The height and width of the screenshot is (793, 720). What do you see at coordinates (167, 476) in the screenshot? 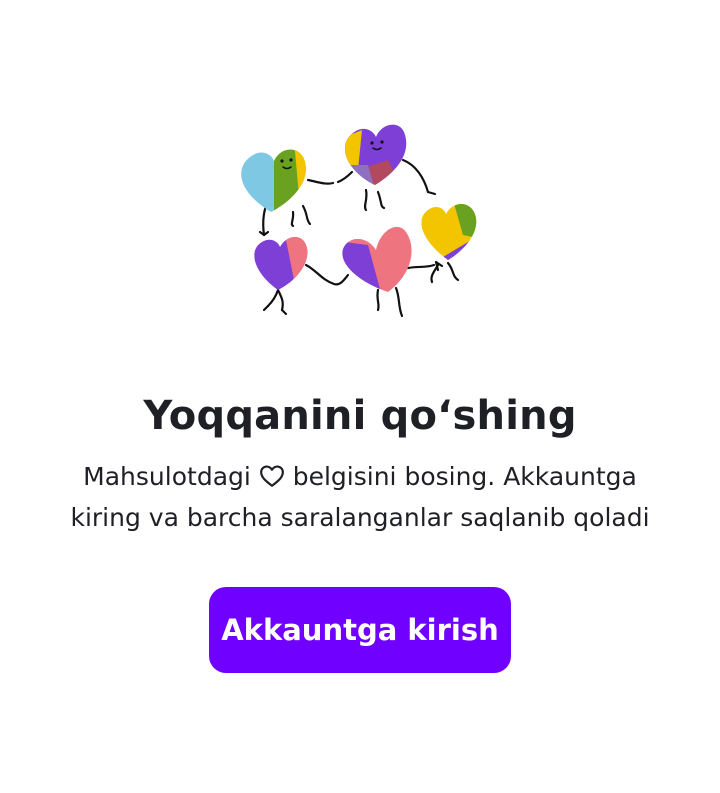
I see `subtitle-text-before-icon: Mahsulotdagi` at bounding box center [167, 476].